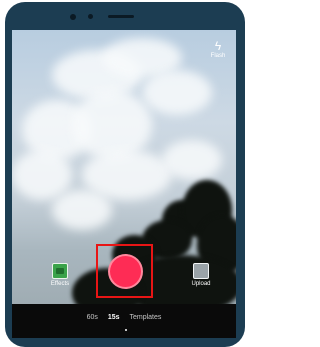  I want to click on upload-label: Upload, so click(201, 284).